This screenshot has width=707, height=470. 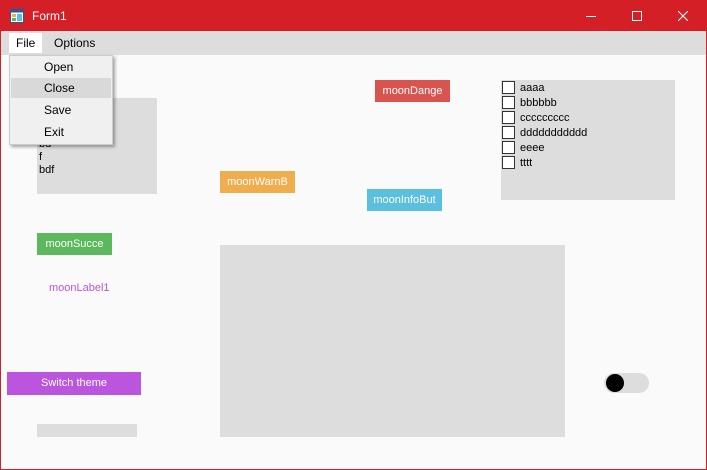 I want to click on checklist-label: tttt, so click(x=526, y=162).